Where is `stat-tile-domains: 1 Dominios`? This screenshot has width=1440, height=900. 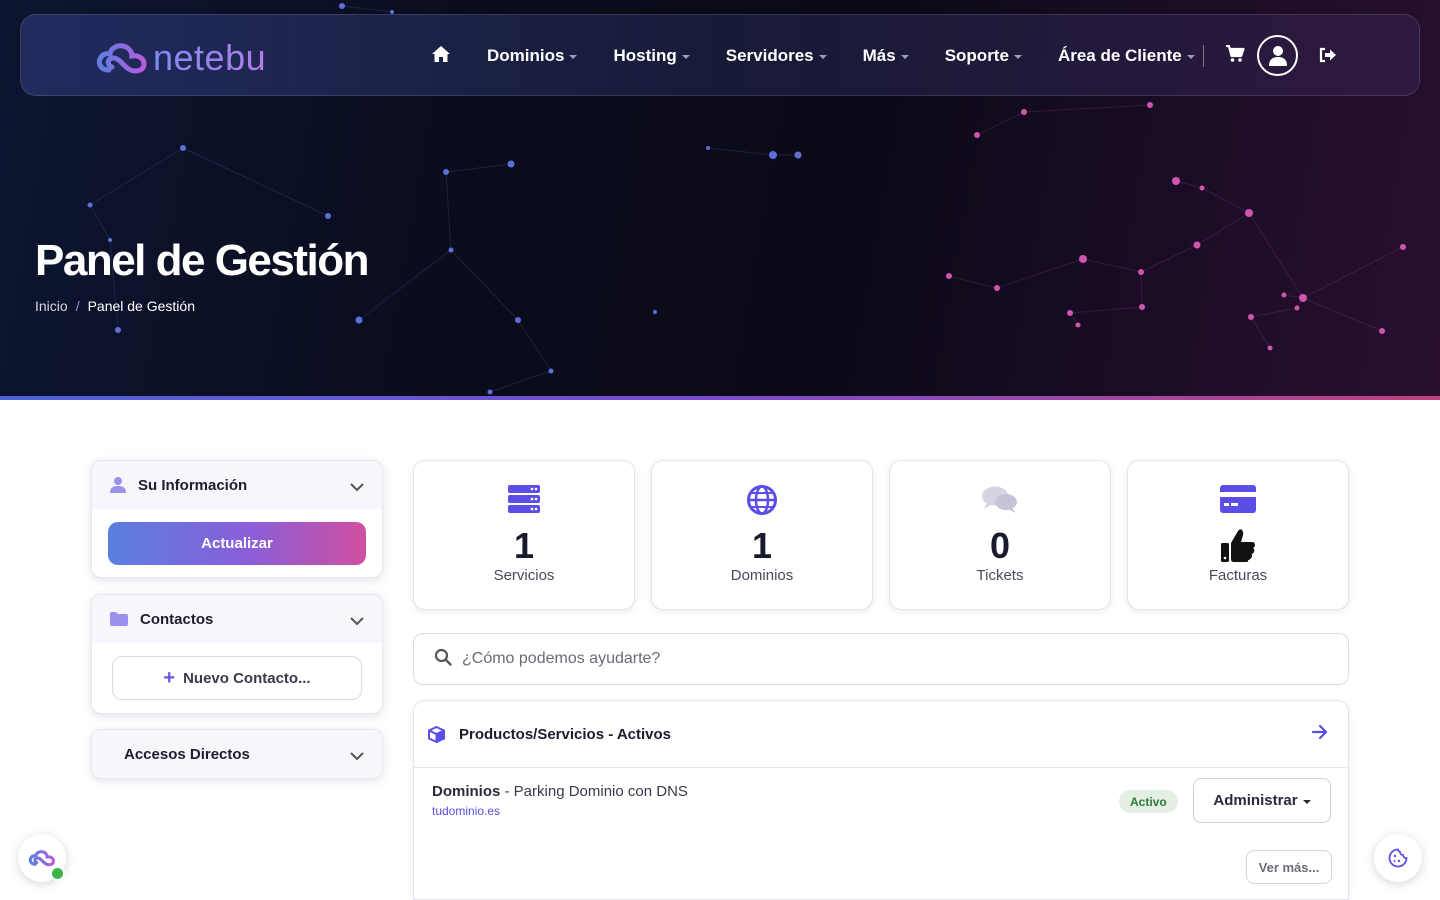
stat-tile-domains: 1 Dominios is located at coordinates (762, 535).